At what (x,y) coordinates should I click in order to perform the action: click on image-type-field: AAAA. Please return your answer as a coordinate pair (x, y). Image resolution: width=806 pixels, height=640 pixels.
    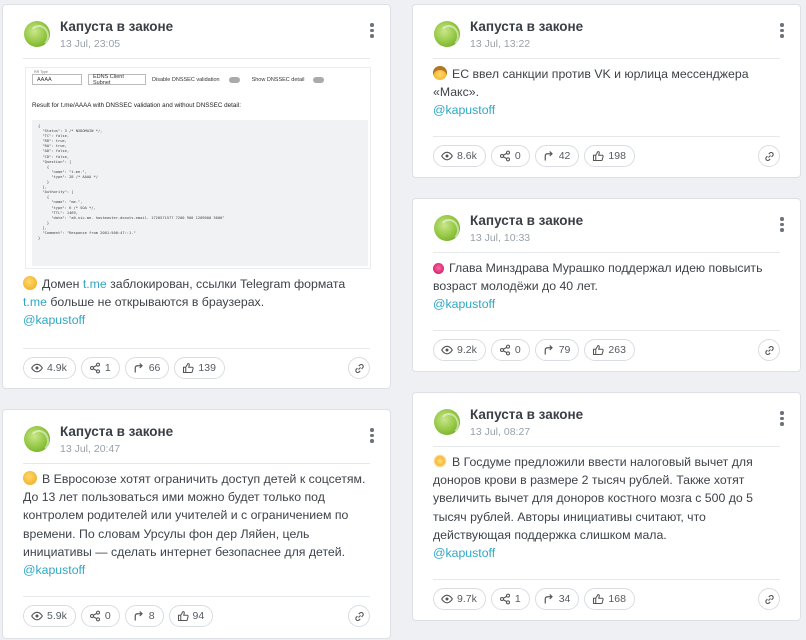
    Looking at the image, I should click on (57, 79).